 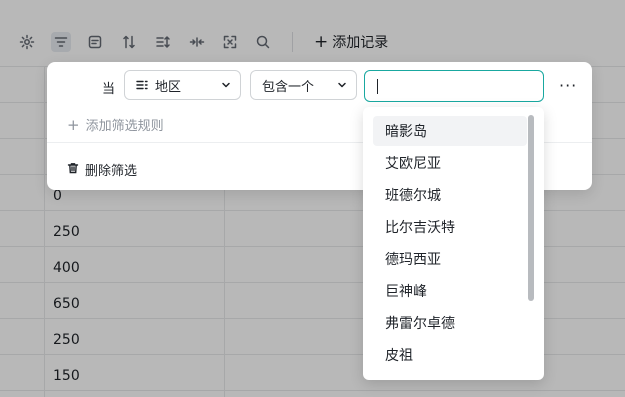 I want to click on operator-select-value: 包含一个, so click(x=288, y=87).